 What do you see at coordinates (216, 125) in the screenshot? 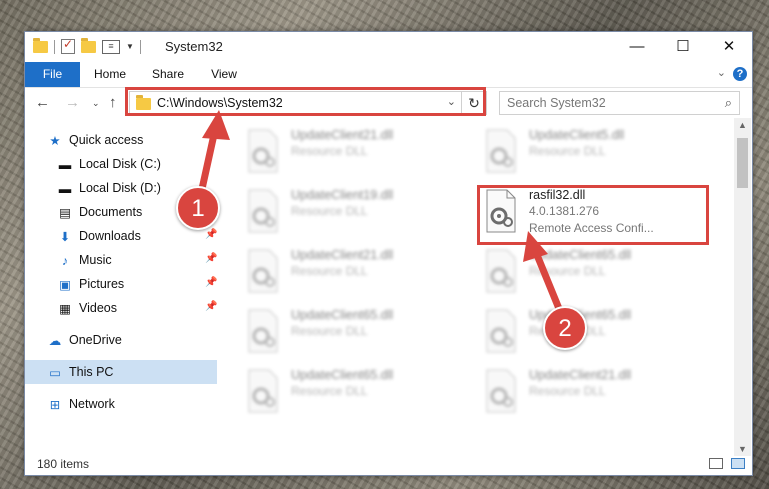
I see `arrow-1-head` at bounding box center [216, 125].